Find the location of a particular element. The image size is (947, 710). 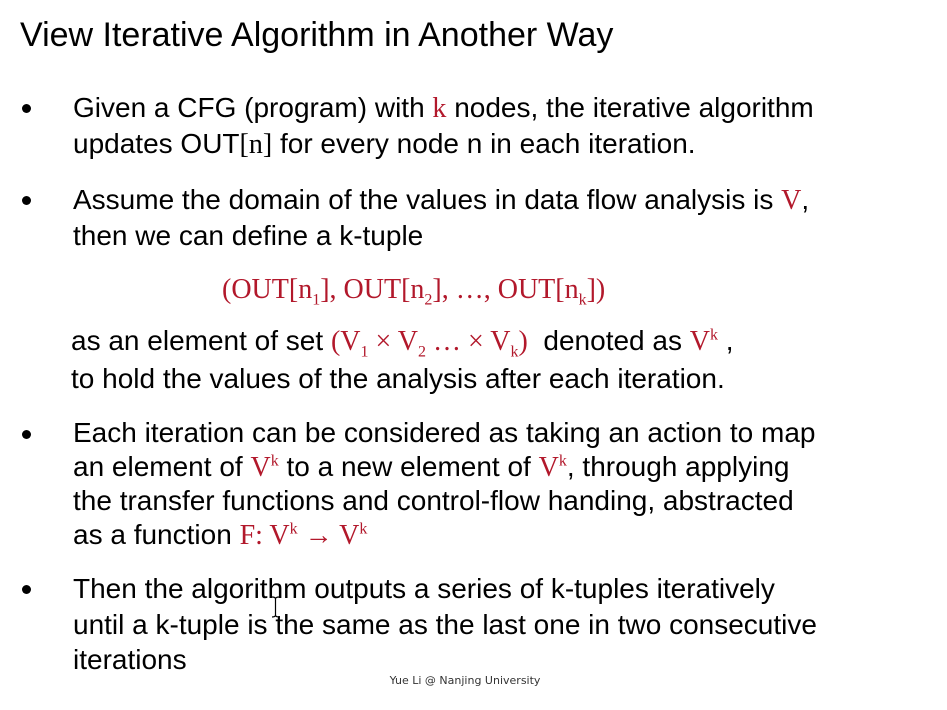

bullet-4-line-3: iterations is located at coordinates (130, 660).